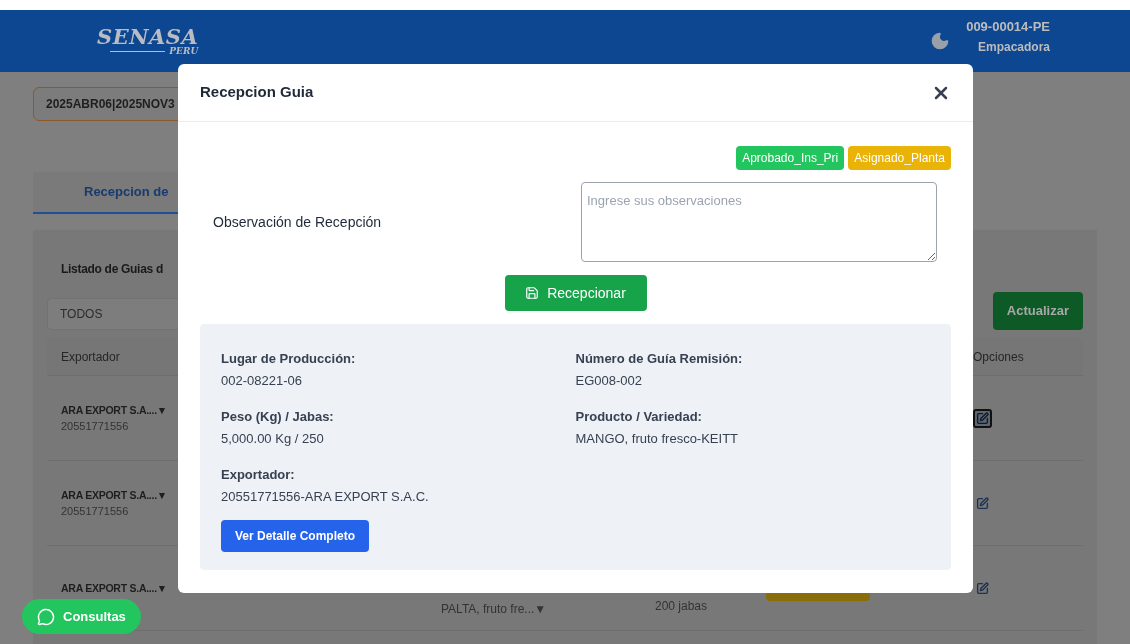  I want to click on chat-icon, so click(46, 616).